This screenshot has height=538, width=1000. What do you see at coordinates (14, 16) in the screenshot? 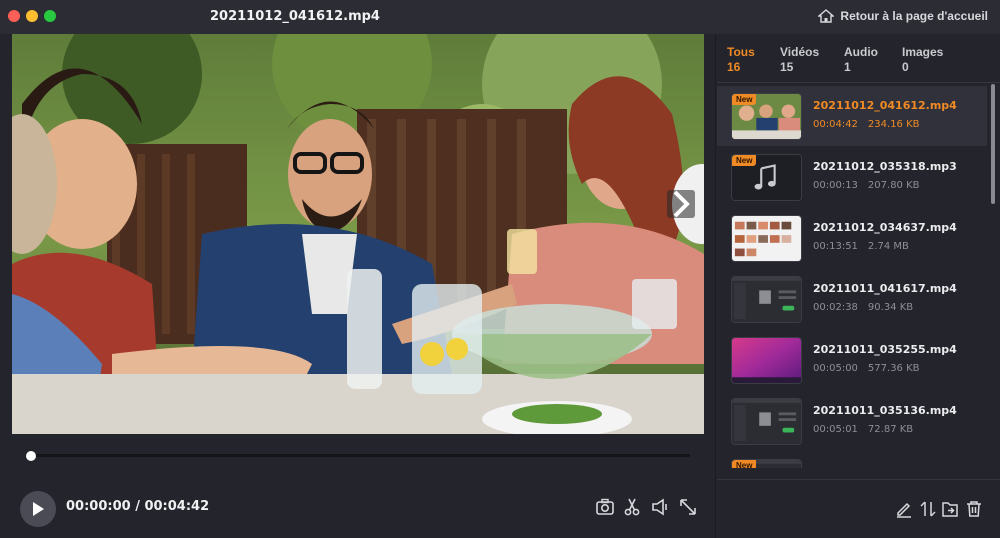
I see `close-window-button` at bounding box center [14, 16].